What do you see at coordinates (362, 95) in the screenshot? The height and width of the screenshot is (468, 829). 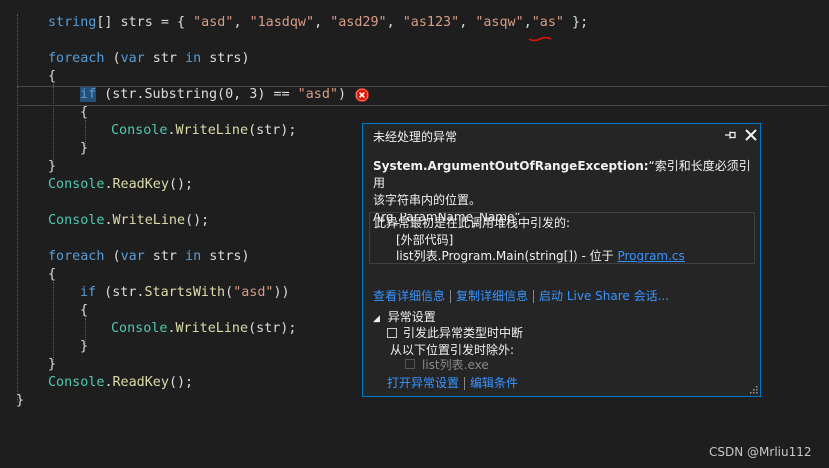 I see `error-icon` at bounding box center [362, 95].